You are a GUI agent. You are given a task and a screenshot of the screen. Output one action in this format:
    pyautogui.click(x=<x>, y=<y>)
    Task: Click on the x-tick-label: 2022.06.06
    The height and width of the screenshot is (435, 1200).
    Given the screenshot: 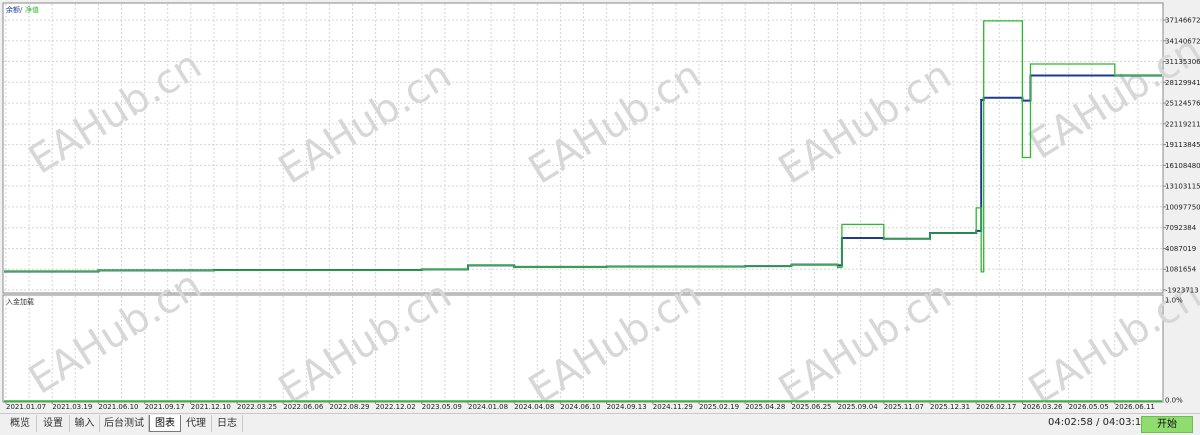 What is the action you would take?
    pyautogui.click(x=303, y=407)
    